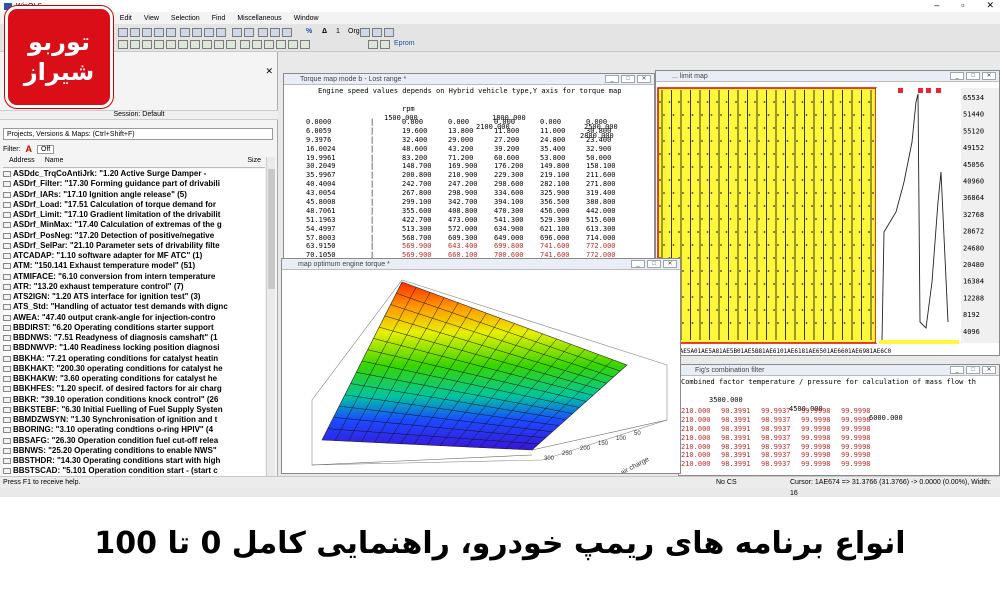 This screenshot has width=1000, height=590. What do you see at coordinates (463, 211) in the screenshot?
I see `table-cell: 408.800` at bounding box center [463, 211].